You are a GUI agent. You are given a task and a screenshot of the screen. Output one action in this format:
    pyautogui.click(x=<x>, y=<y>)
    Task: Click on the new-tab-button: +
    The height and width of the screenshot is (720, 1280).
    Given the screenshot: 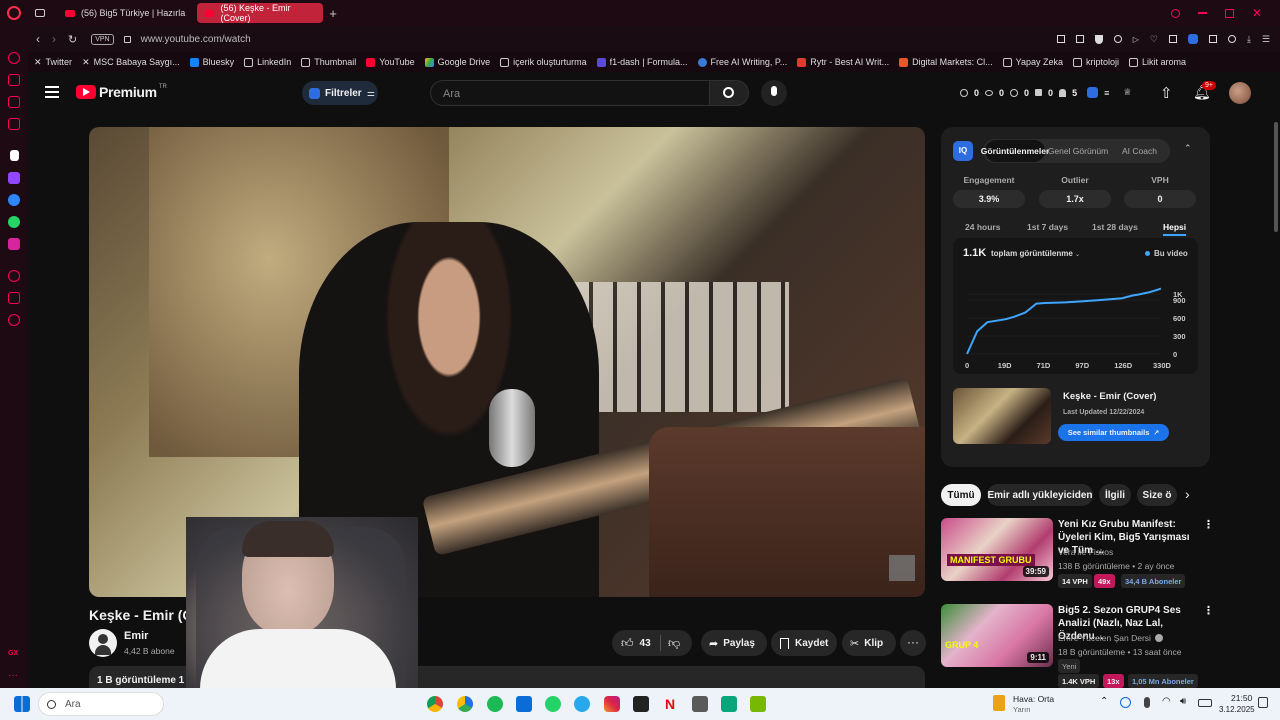 What is the action you would take?
    pyautogui.click(x=333, y=13)
    